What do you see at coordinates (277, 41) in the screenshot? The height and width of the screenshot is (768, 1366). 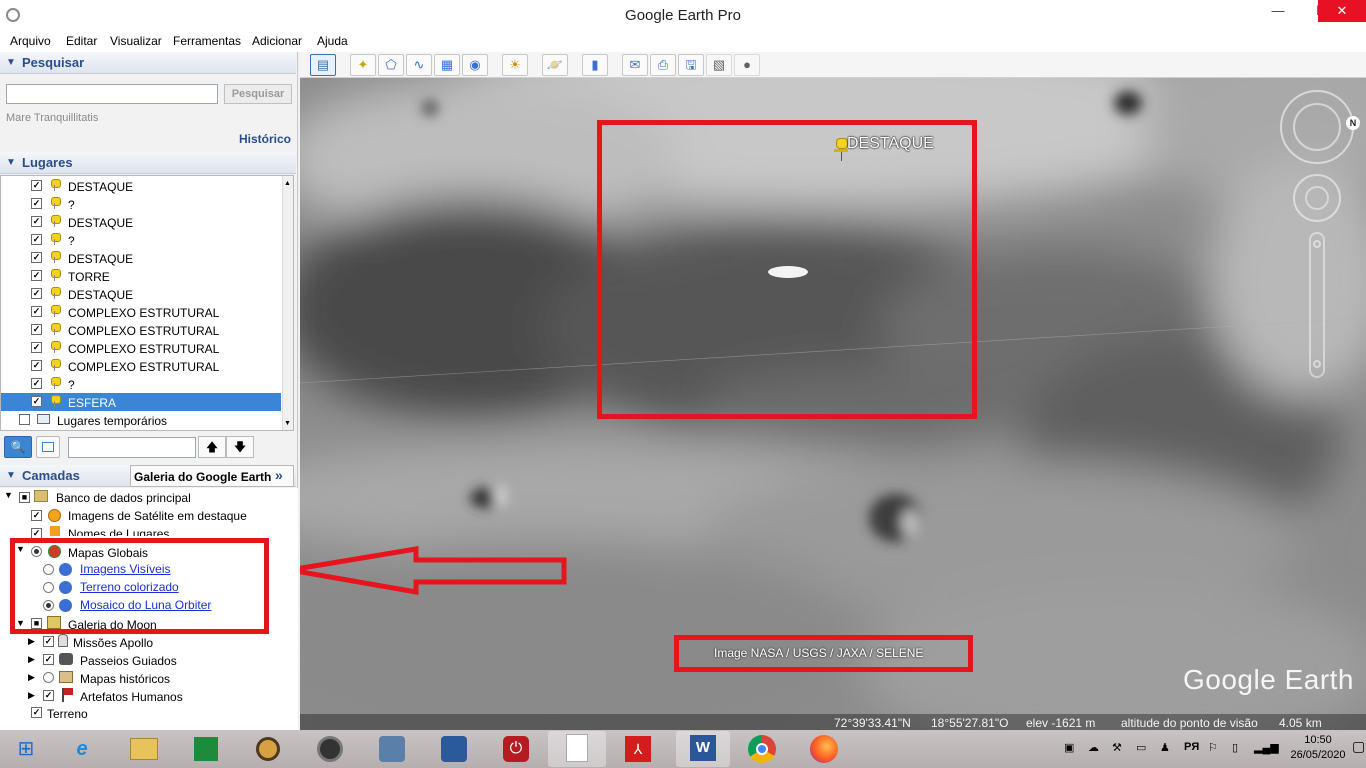 I see `menu-adicionar: Adicionar` at bounding box center [277, 41].